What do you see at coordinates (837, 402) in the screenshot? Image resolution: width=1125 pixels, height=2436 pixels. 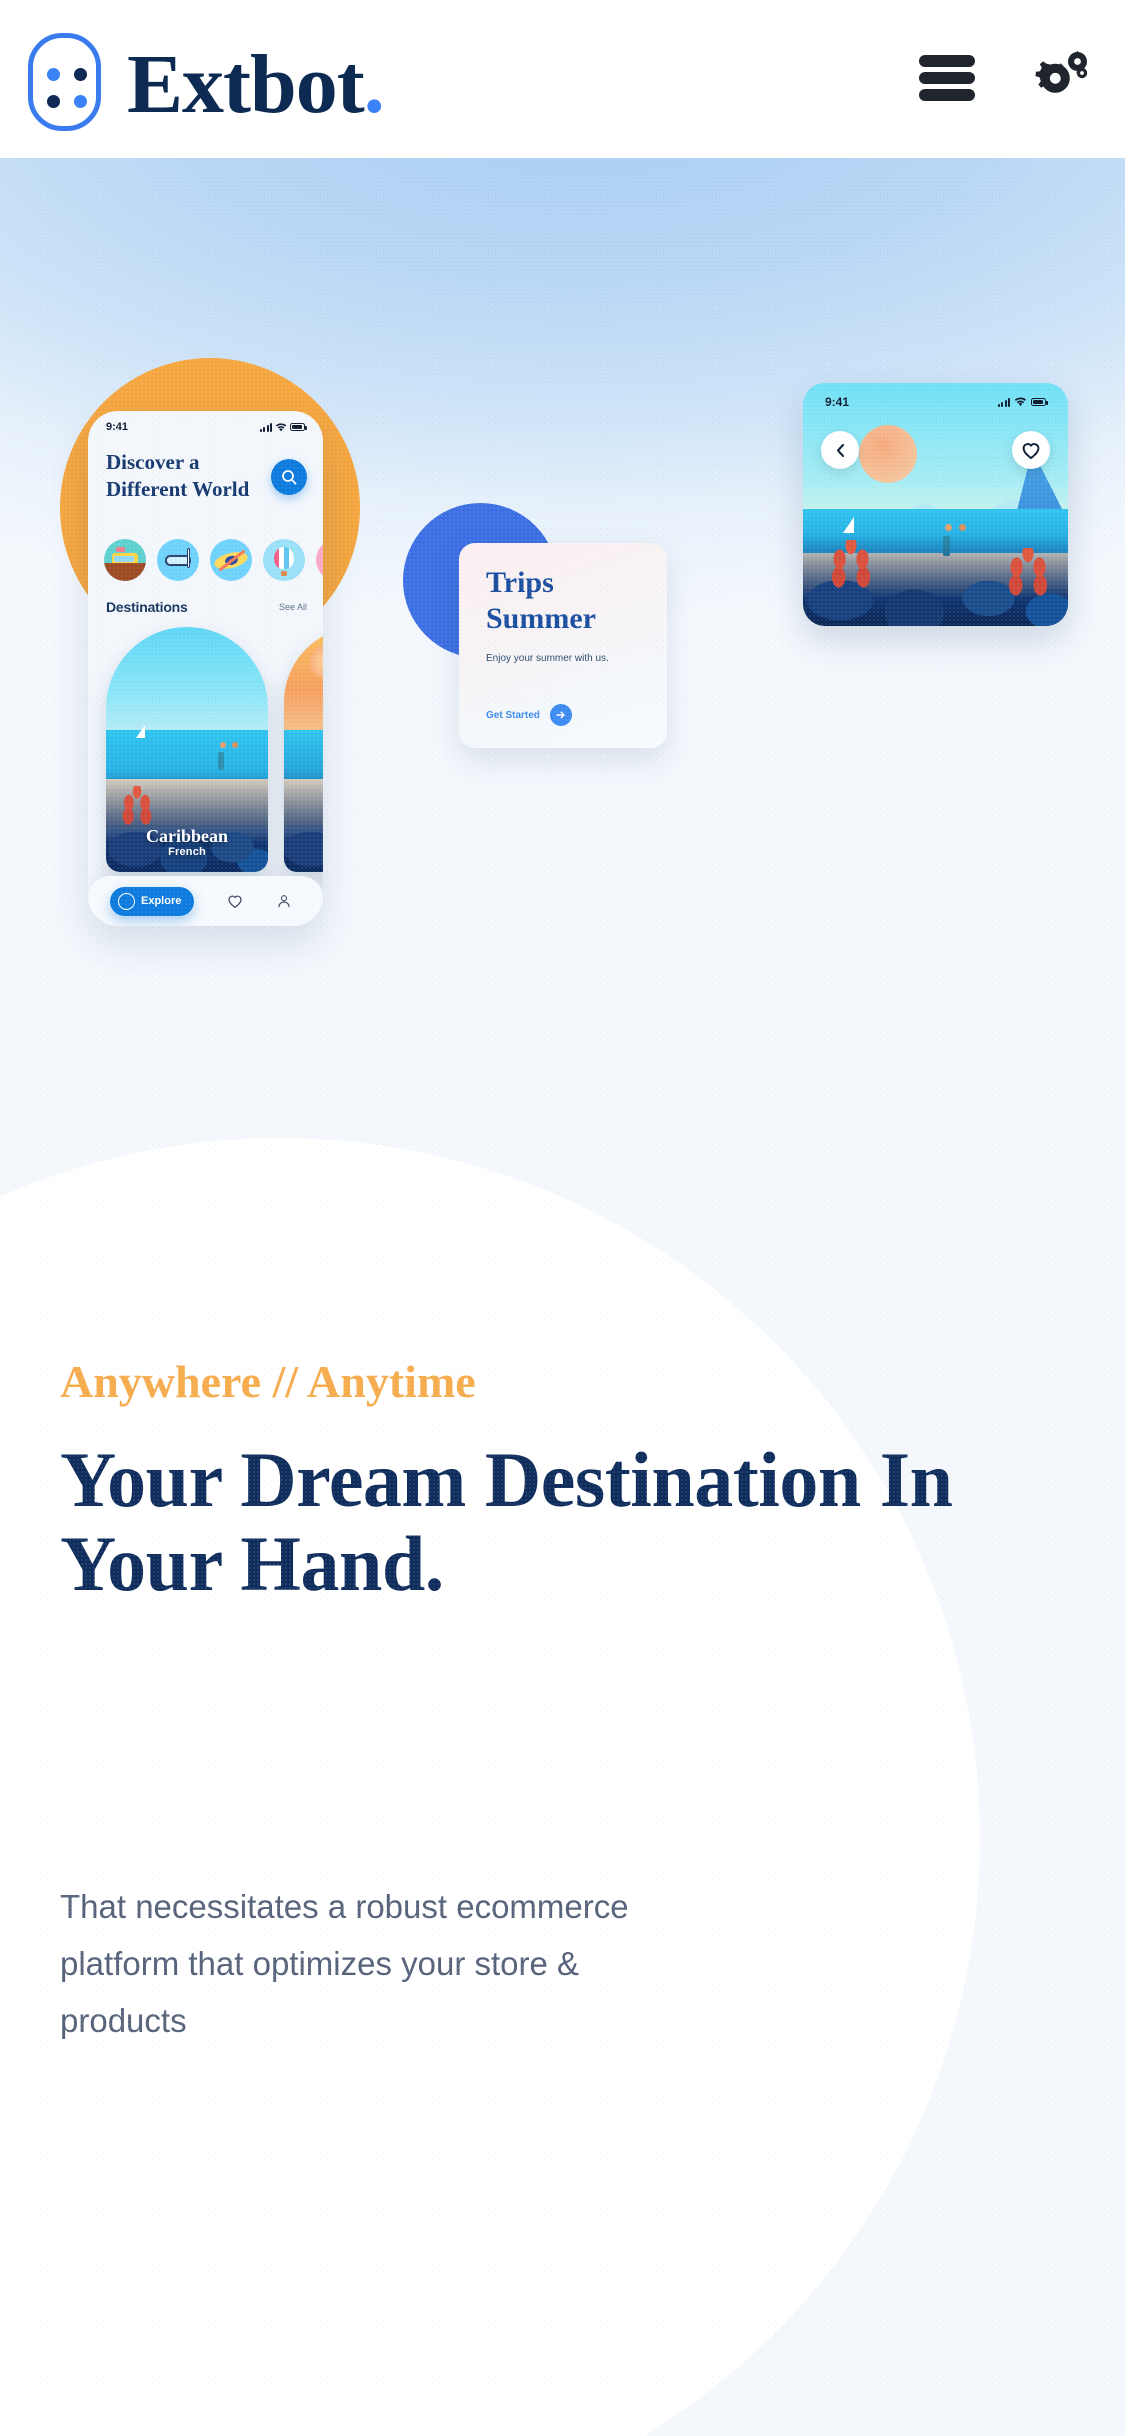 I see `beach-card-status-time: 9:41` at bounding box center [837, 402].